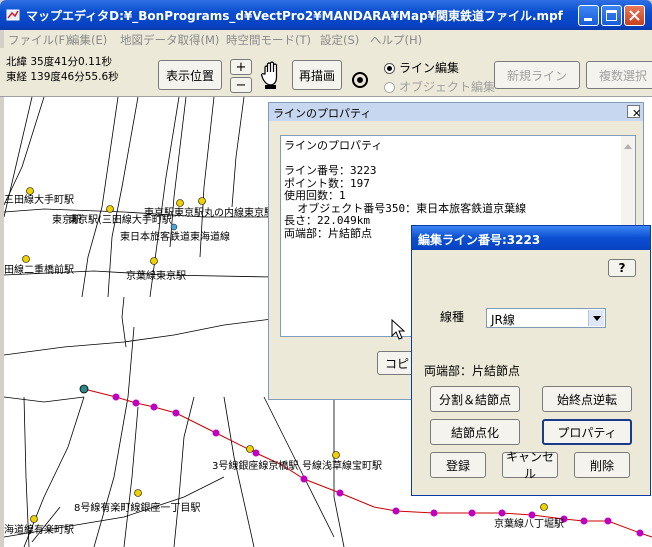  What do you see at coordinates (13, 15) in the screenshot?
I see `app-icon` at bounding box center [13, 15].